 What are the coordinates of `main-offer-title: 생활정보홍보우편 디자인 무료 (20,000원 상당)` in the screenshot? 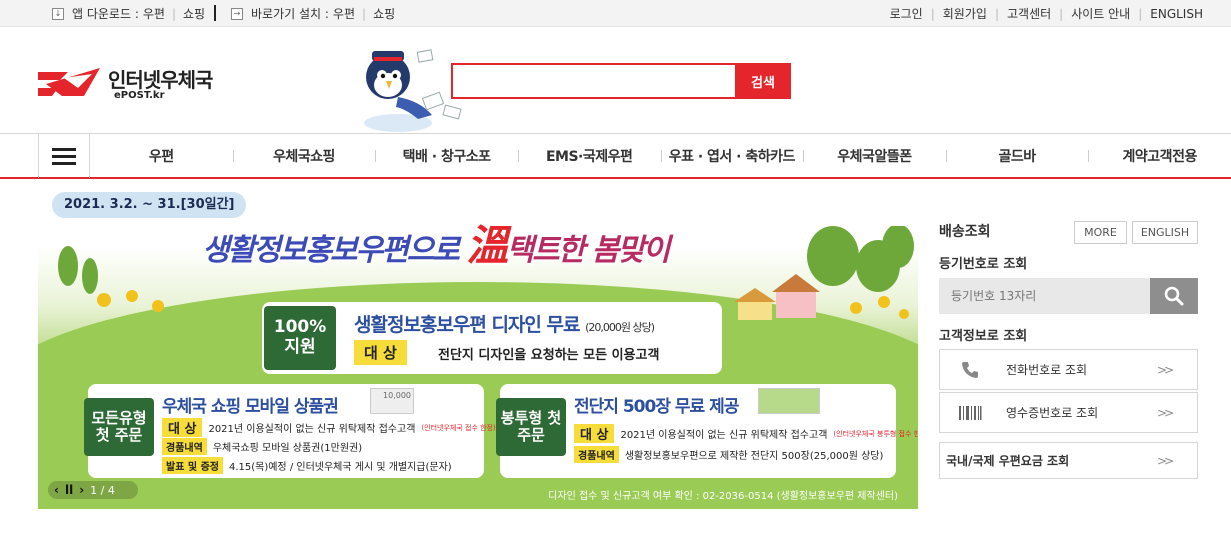 It's located at (504, 323).